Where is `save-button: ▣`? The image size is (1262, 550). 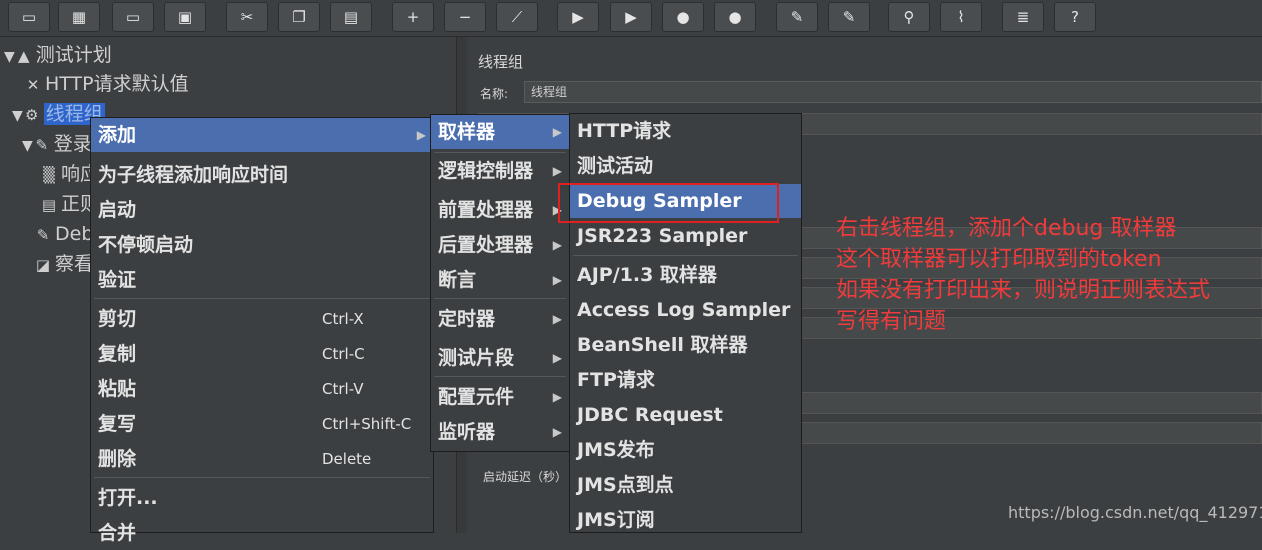
save-button: ▣ is located at coordinates (185, 17).